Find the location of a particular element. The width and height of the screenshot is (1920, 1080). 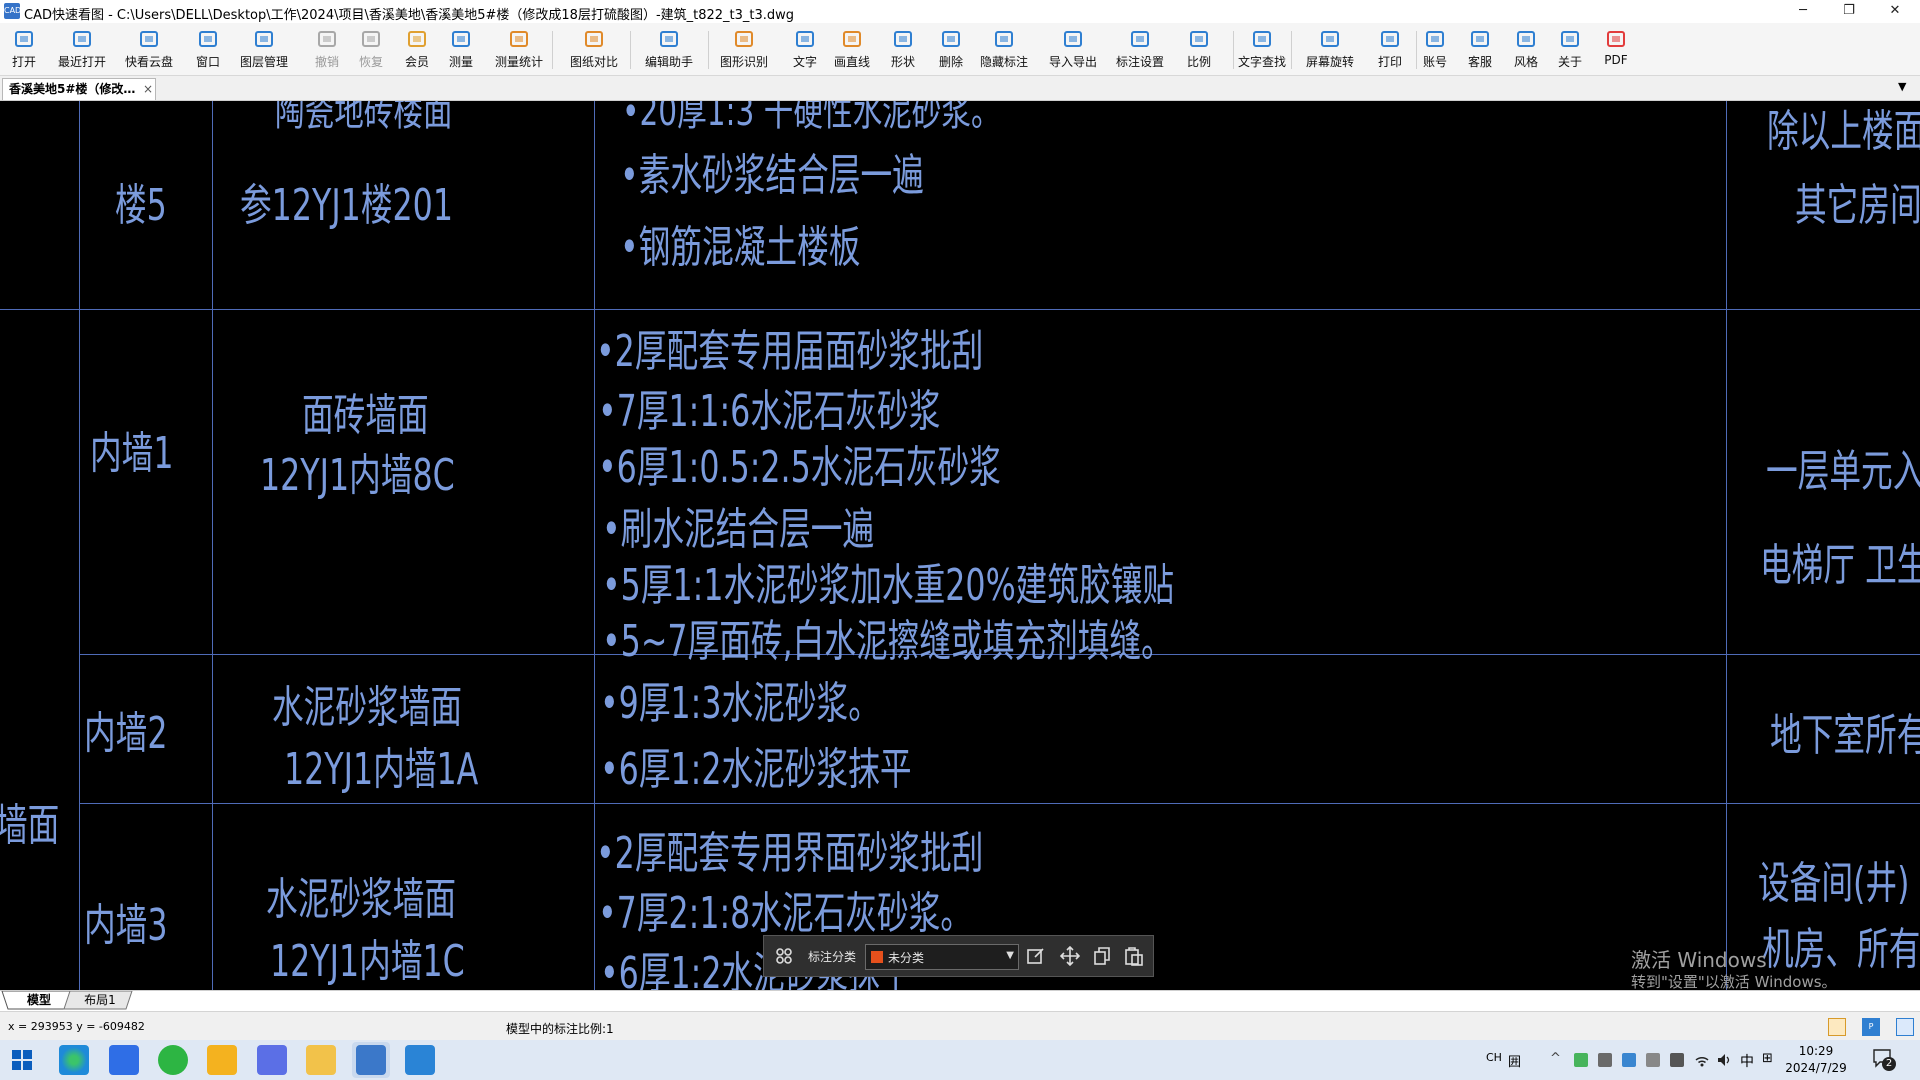

layout1-tab: 布局1 is located at coordinates (100, 1000).